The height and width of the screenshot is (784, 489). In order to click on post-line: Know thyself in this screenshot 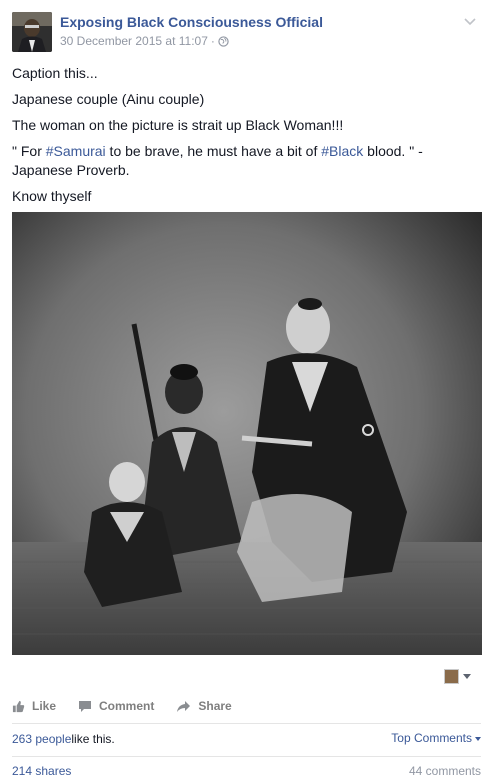, I will do `click(52, 196)`.